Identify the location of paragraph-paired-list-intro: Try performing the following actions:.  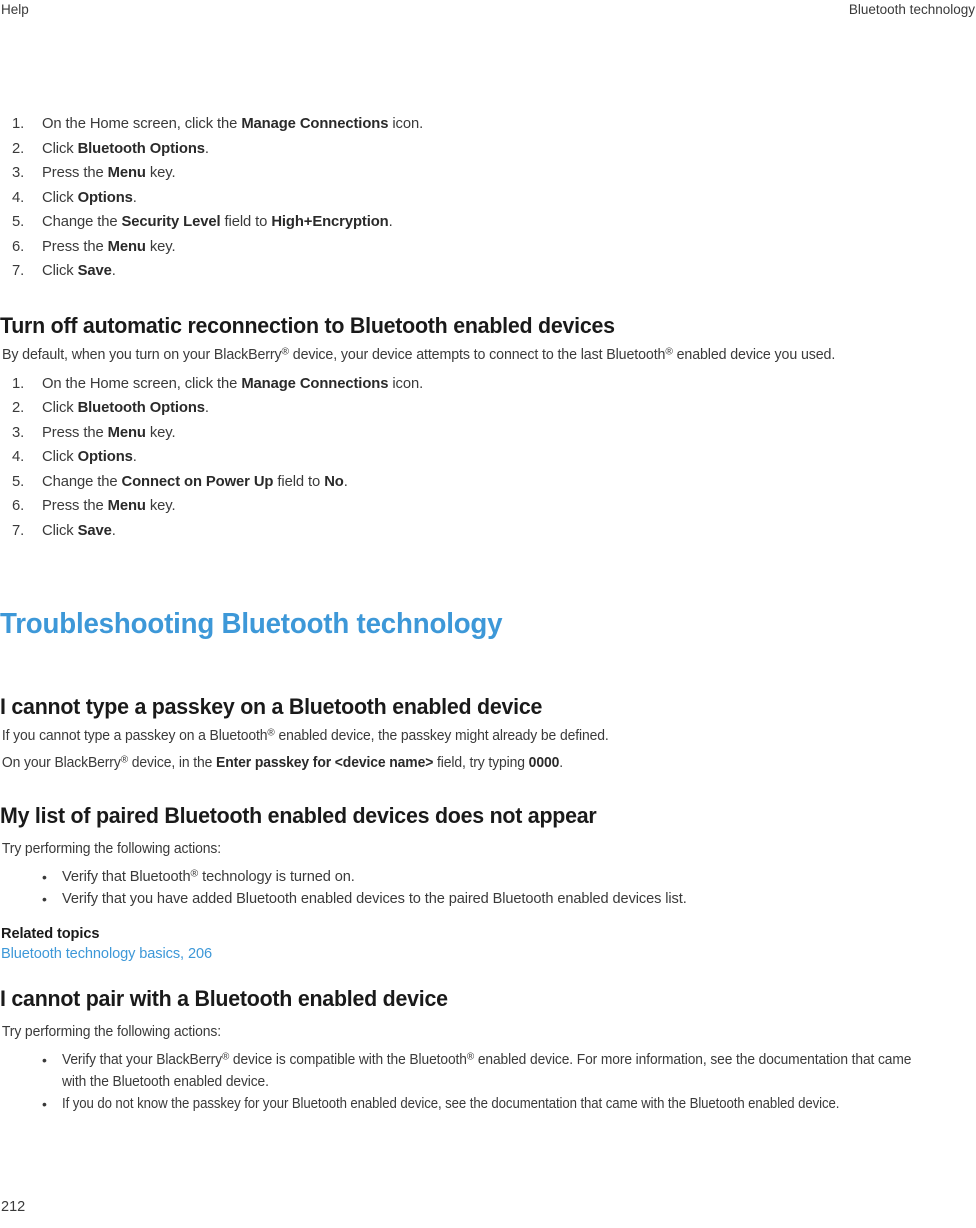
(111, 849).